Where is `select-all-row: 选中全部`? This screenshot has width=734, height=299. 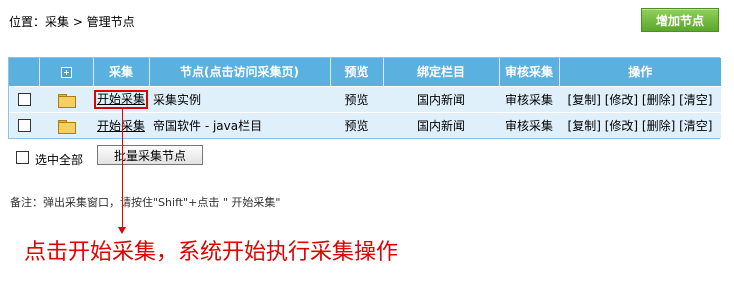 select-all-row: 选中全部 is located at coordinates (49, 157).